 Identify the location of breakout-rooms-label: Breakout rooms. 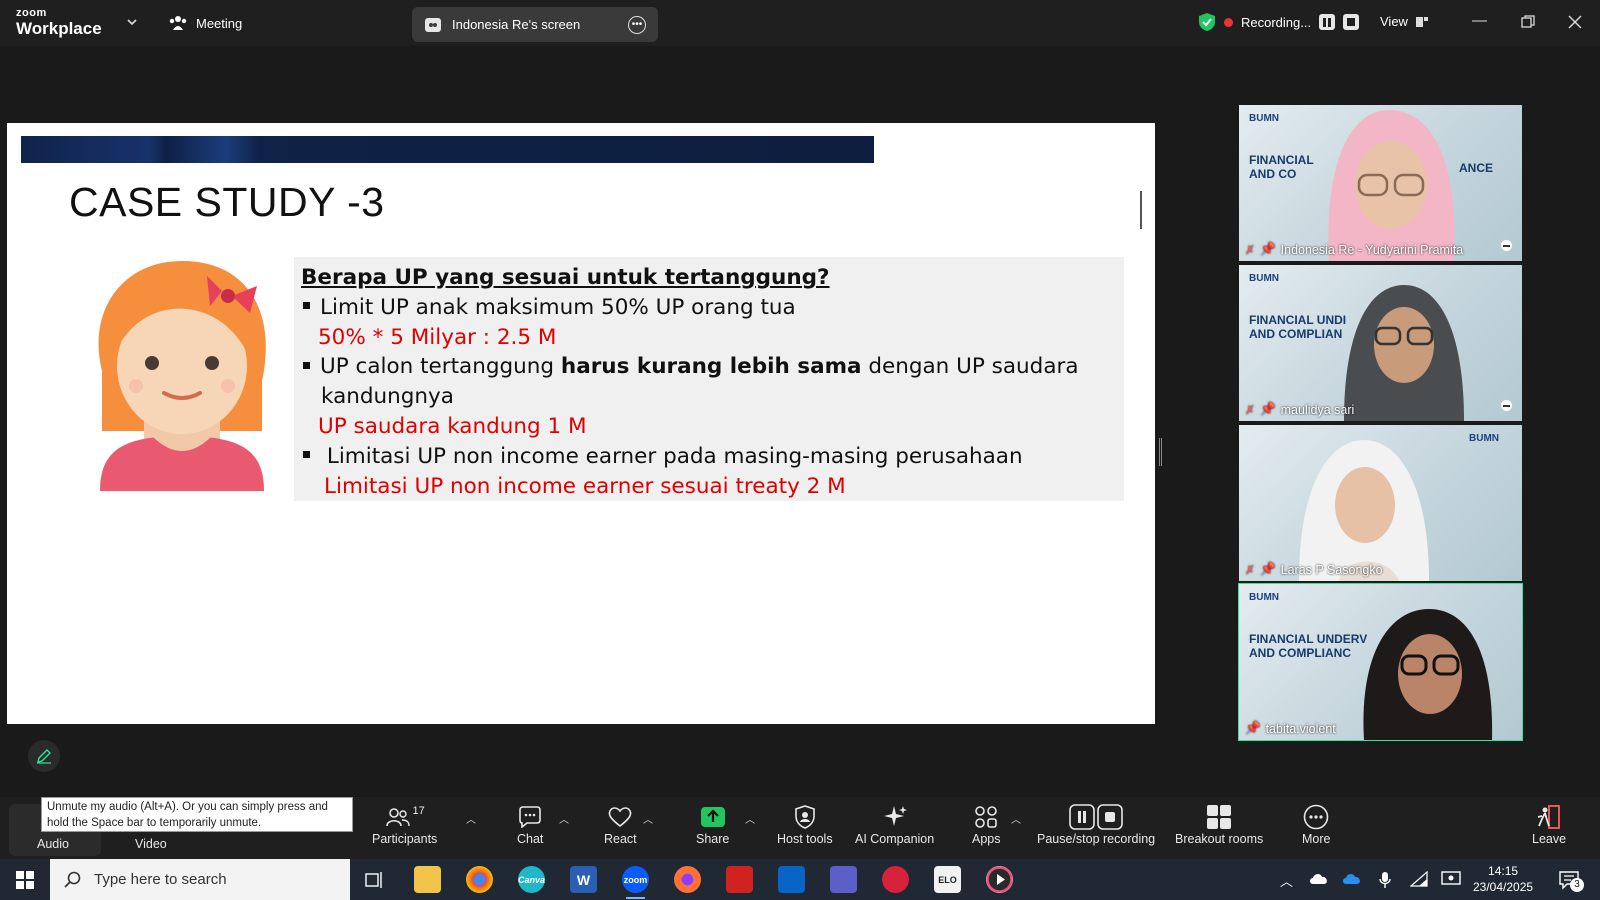
(1219, 839).